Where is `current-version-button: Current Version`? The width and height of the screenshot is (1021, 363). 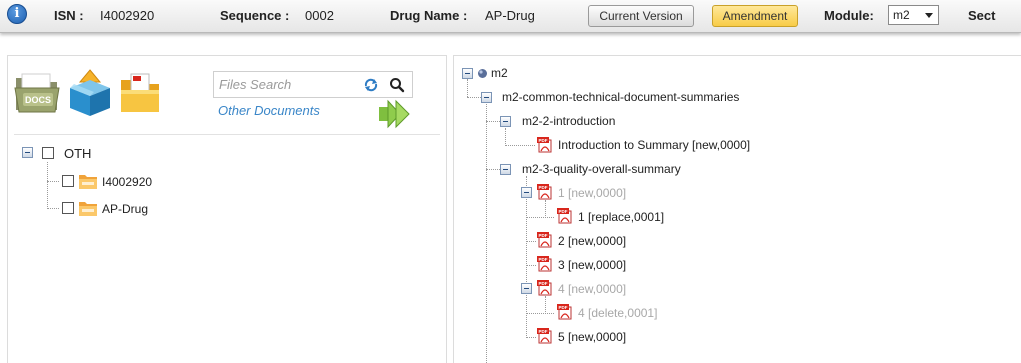 current-version-button: Current Version is located at coordinates (641, 16).